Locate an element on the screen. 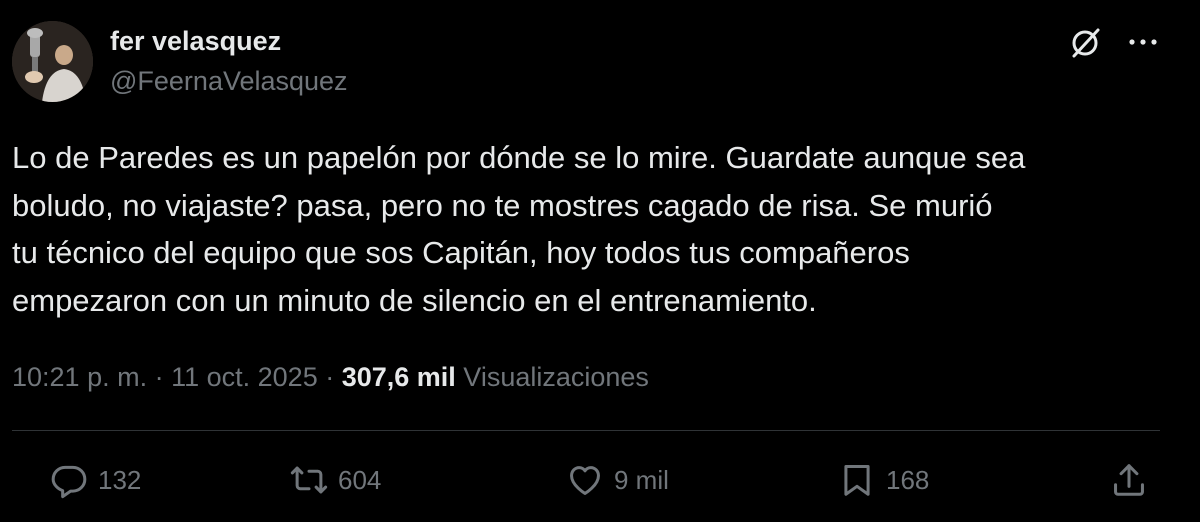 The image size is (1200, 522). tweet-date: 11 oct. 2025 is located at coordinates (244, 377).